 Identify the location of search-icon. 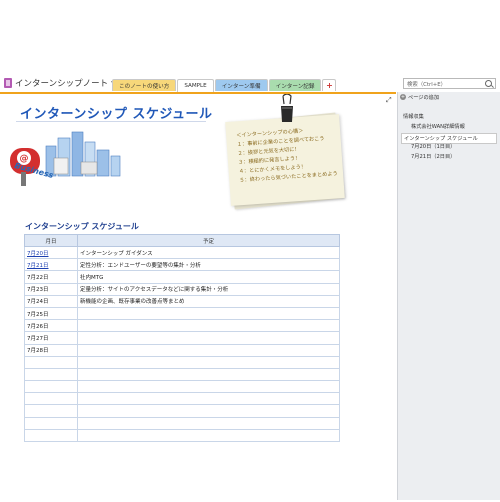
(488, 83).